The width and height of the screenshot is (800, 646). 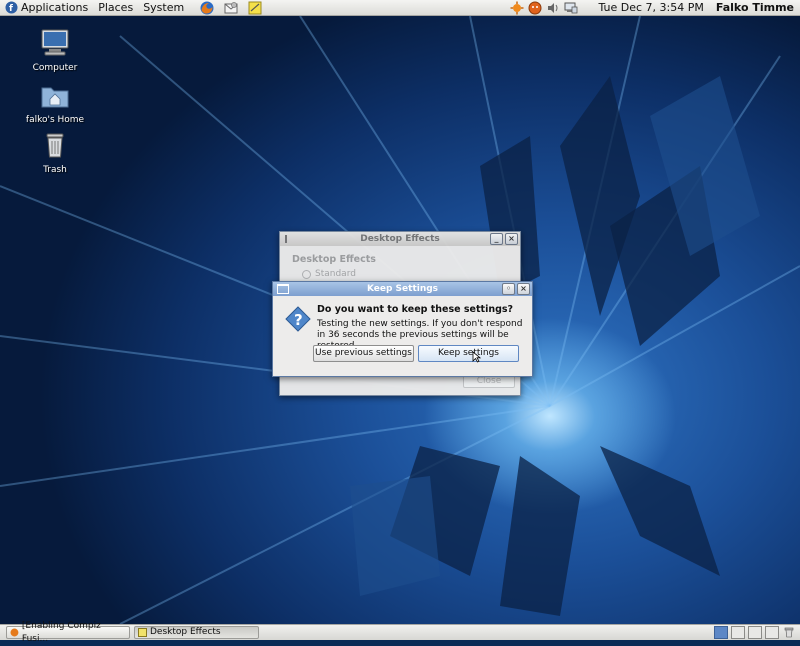 I want to click on notes-launcher, so click(x=255, y=8).